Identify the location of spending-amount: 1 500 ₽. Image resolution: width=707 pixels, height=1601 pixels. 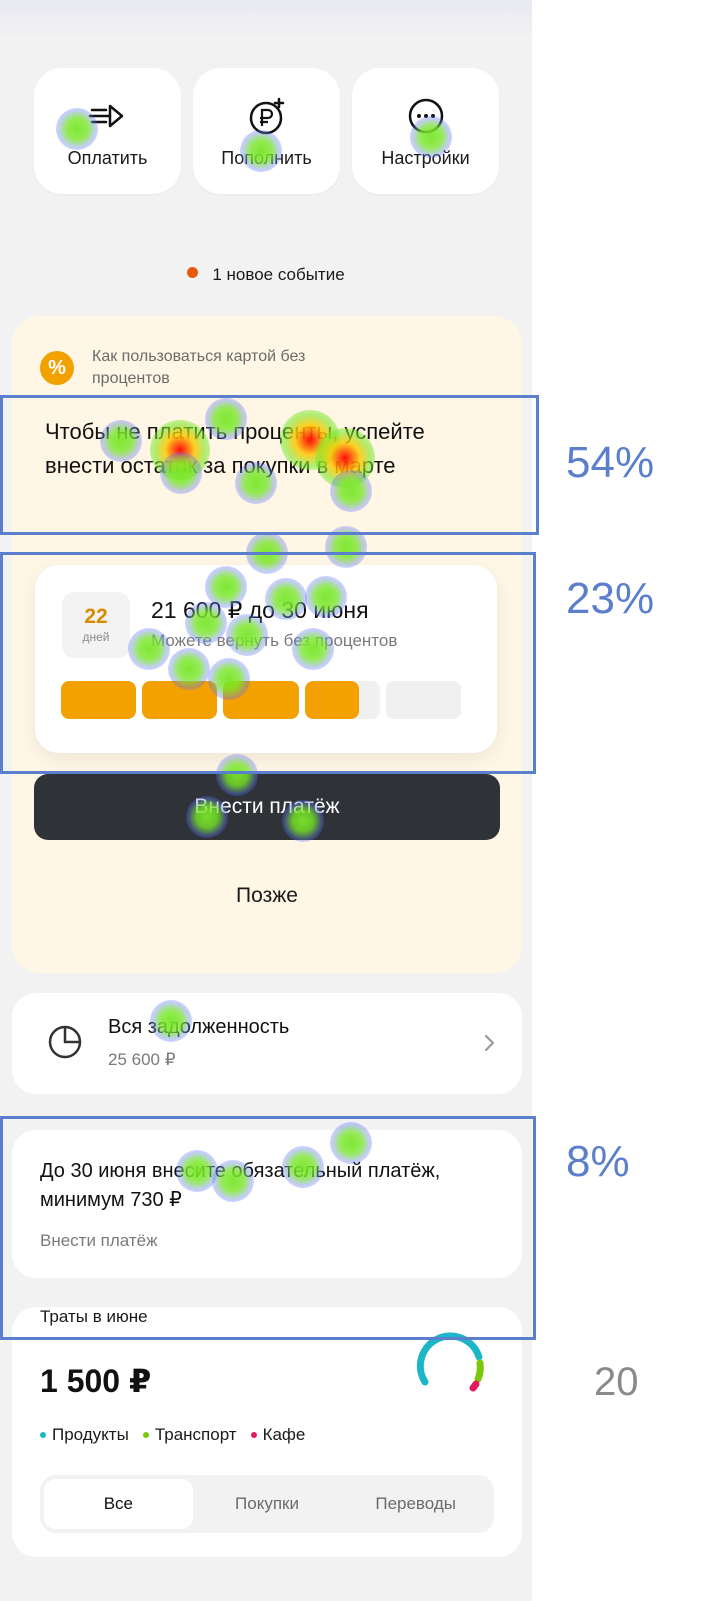
(96, 1381).